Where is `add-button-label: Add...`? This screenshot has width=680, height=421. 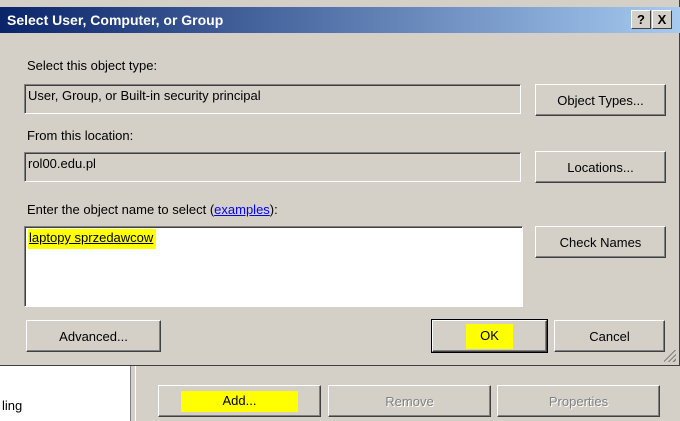 add-button-label: Add... is located at coordinates (239, 401).